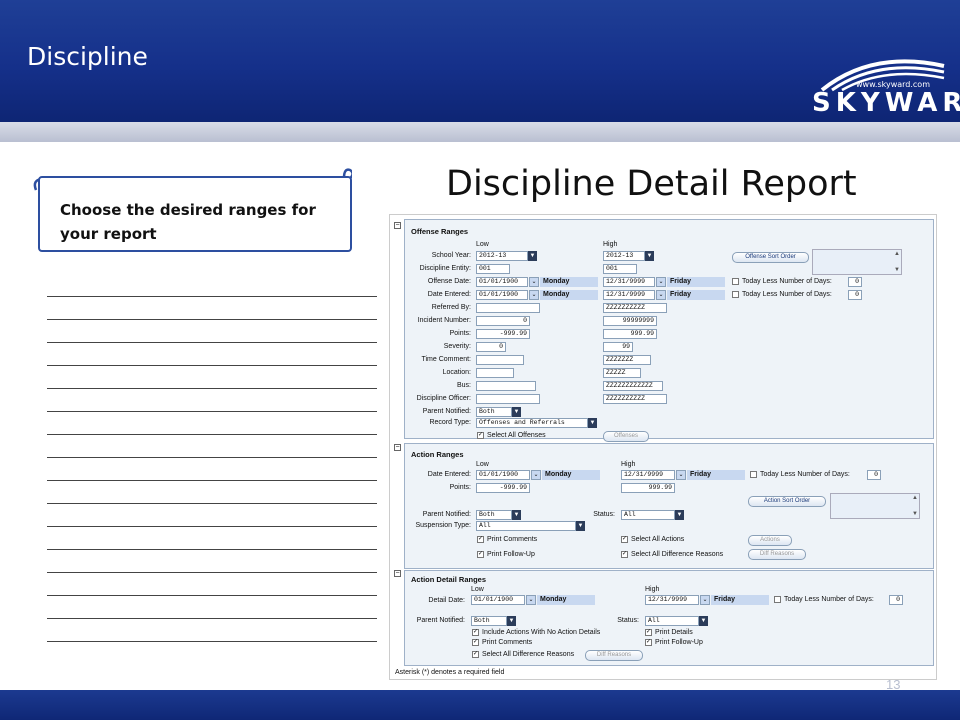  What do you see at coordinates (512, 539) in the screenshot?
I see `print-comments-label: Print Comments` at bounding box center [512, 539].